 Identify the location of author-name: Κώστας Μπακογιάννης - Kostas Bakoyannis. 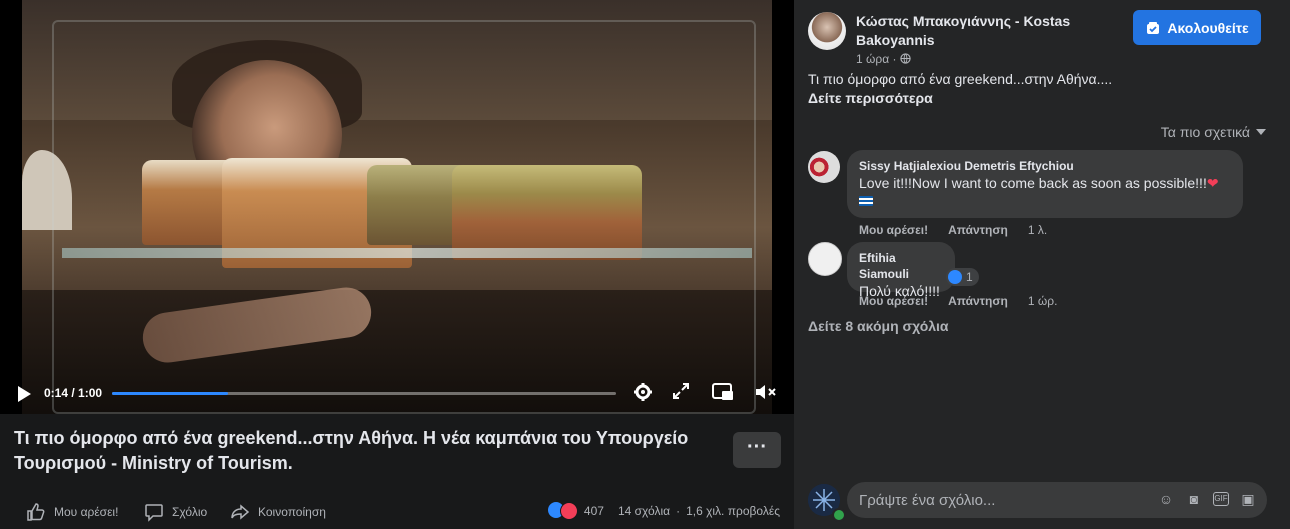
(974, 31).